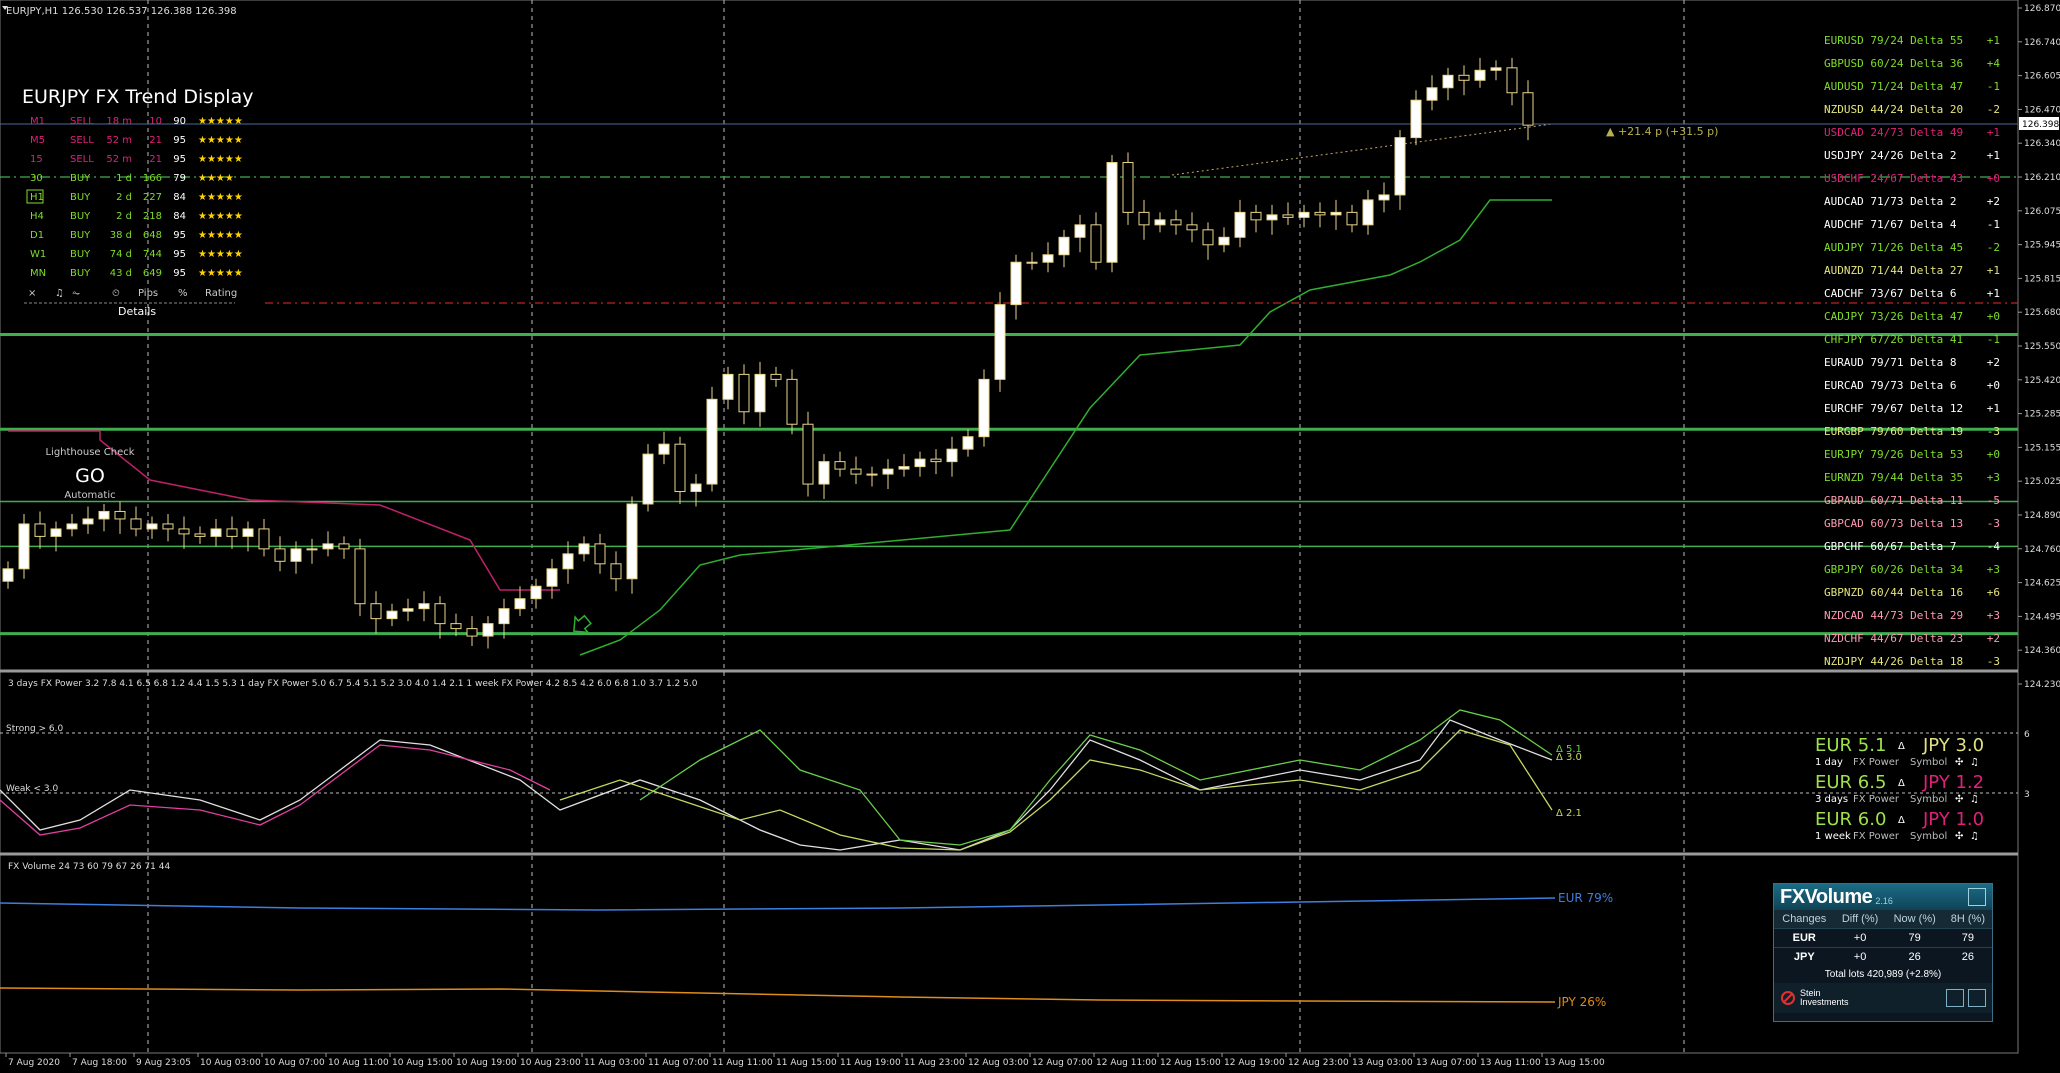 Image resolution: width=2060 pixels, height=1073 pixels. I want to click on jpy-power-value: JPY 3.0, so click(1953, 745).